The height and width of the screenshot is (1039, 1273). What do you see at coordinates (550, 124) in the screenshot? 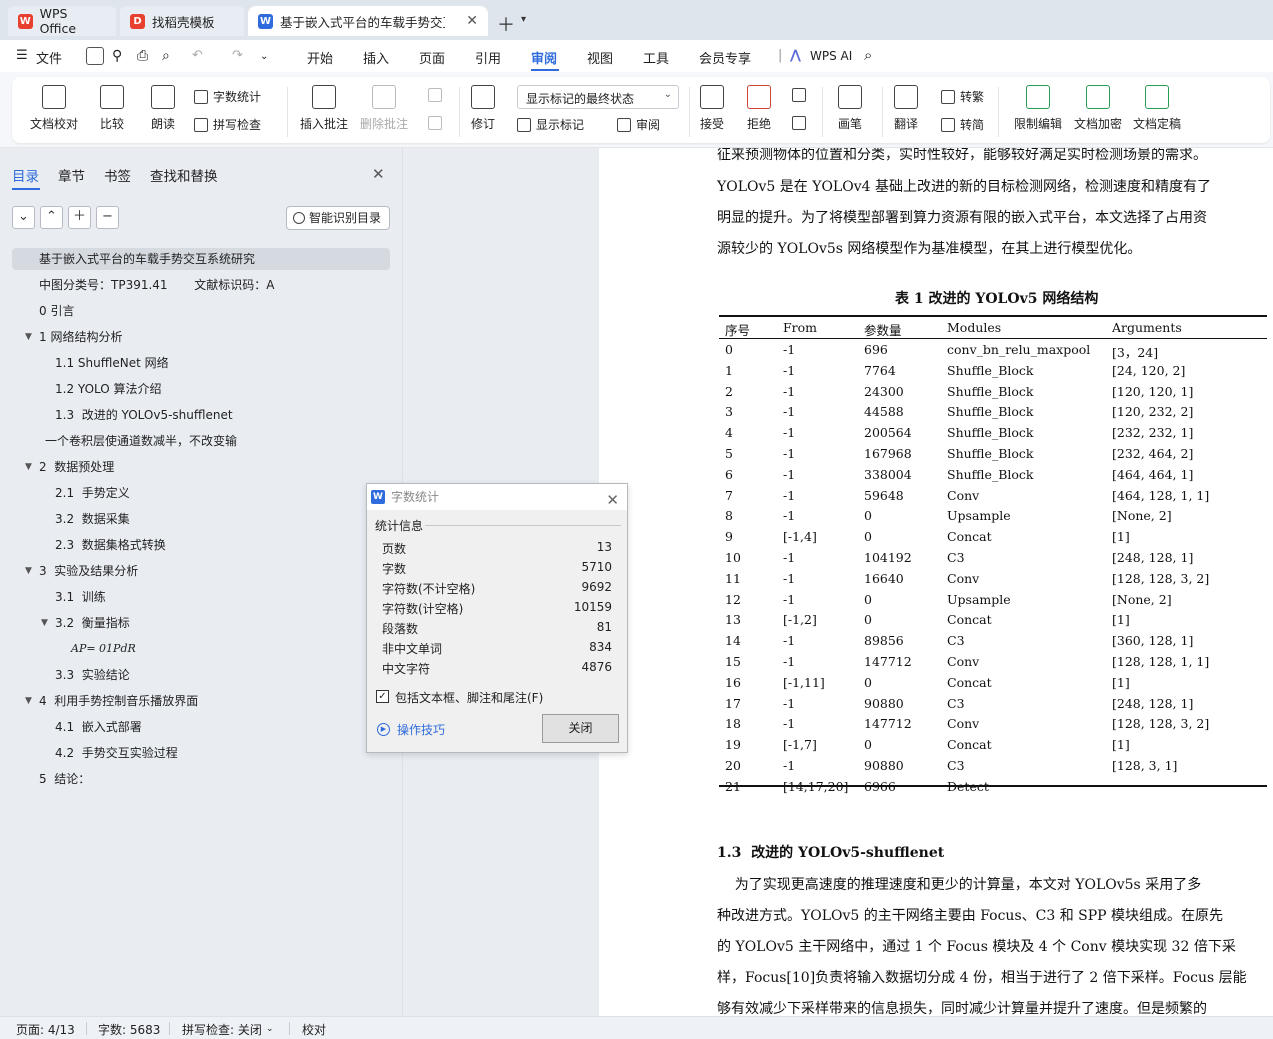
I see `show-markup-button: 显示标记` at bounding box center [550, 124].